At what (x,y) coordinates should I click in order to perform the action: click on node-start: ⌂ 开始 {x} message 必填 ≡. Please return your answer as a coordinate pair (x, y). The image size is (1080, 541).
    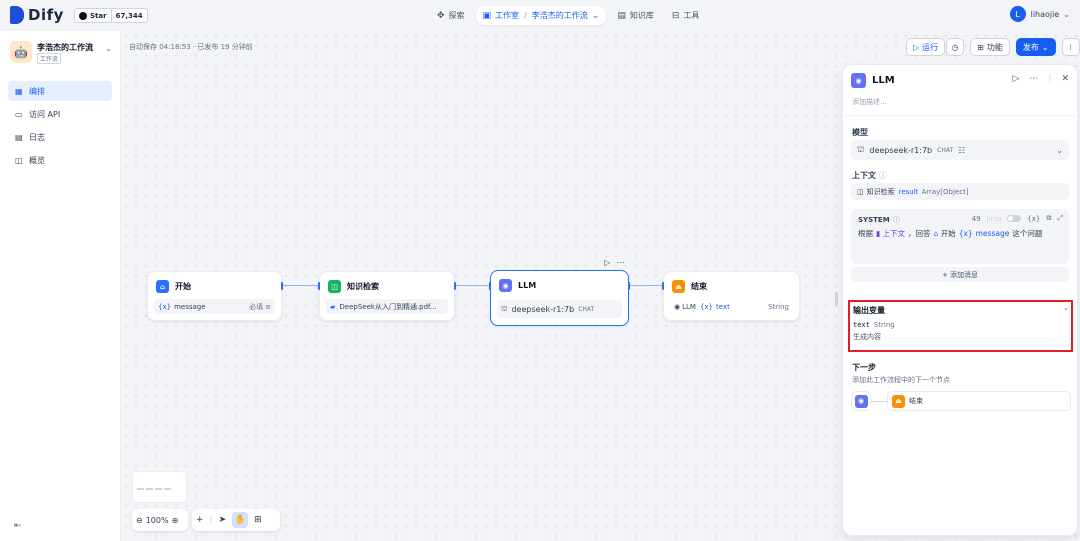
    Looking at the image, I should click on (215, 296).